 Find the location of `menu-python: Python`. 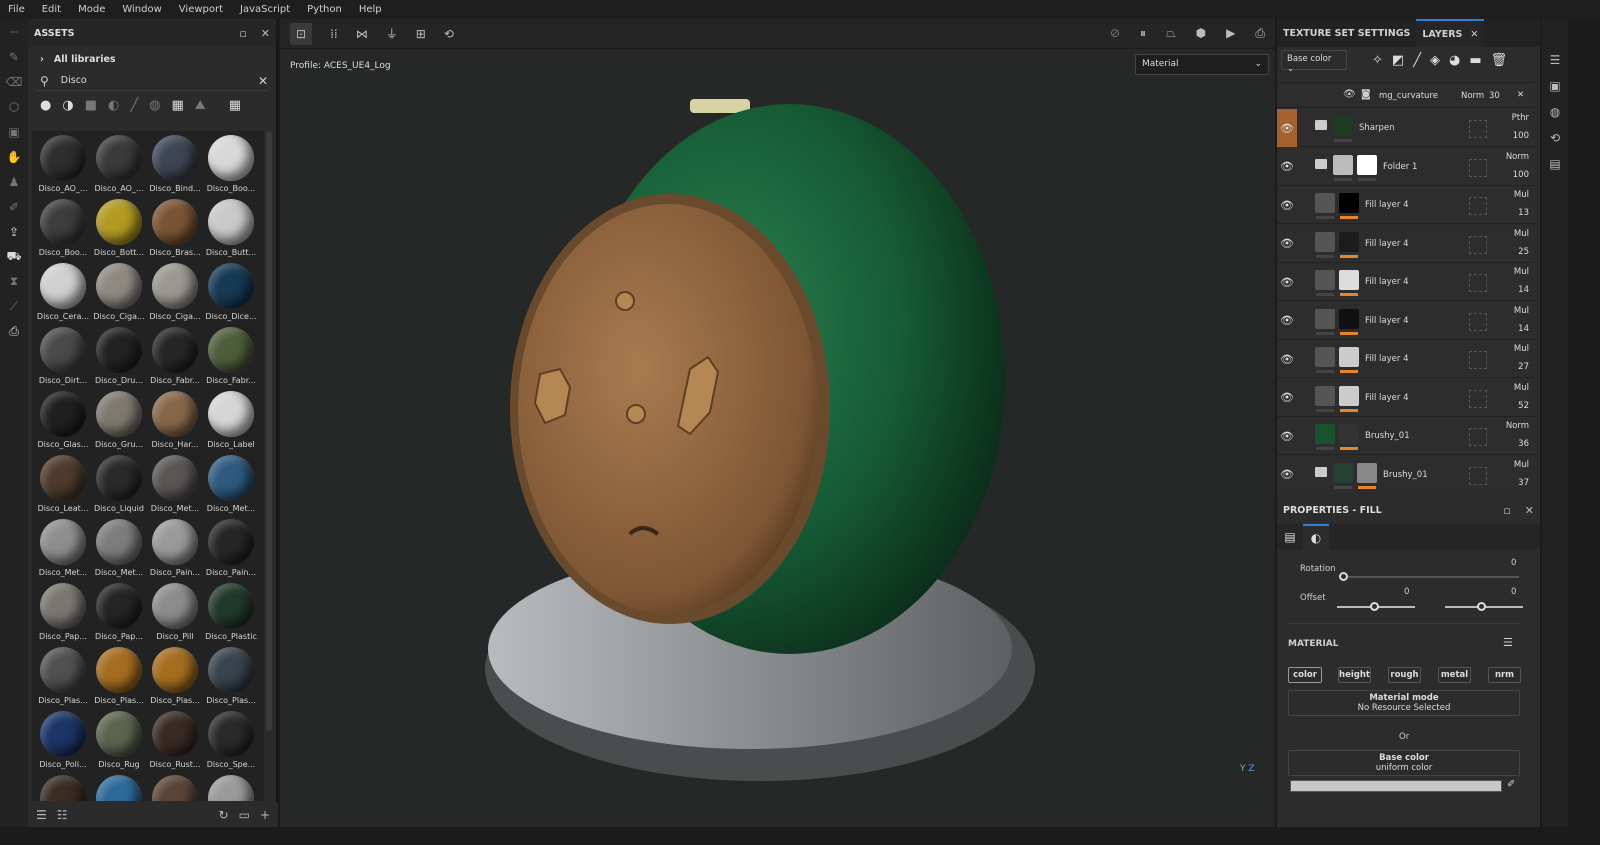

menu-python: Python is located at coordinates (324, 9).